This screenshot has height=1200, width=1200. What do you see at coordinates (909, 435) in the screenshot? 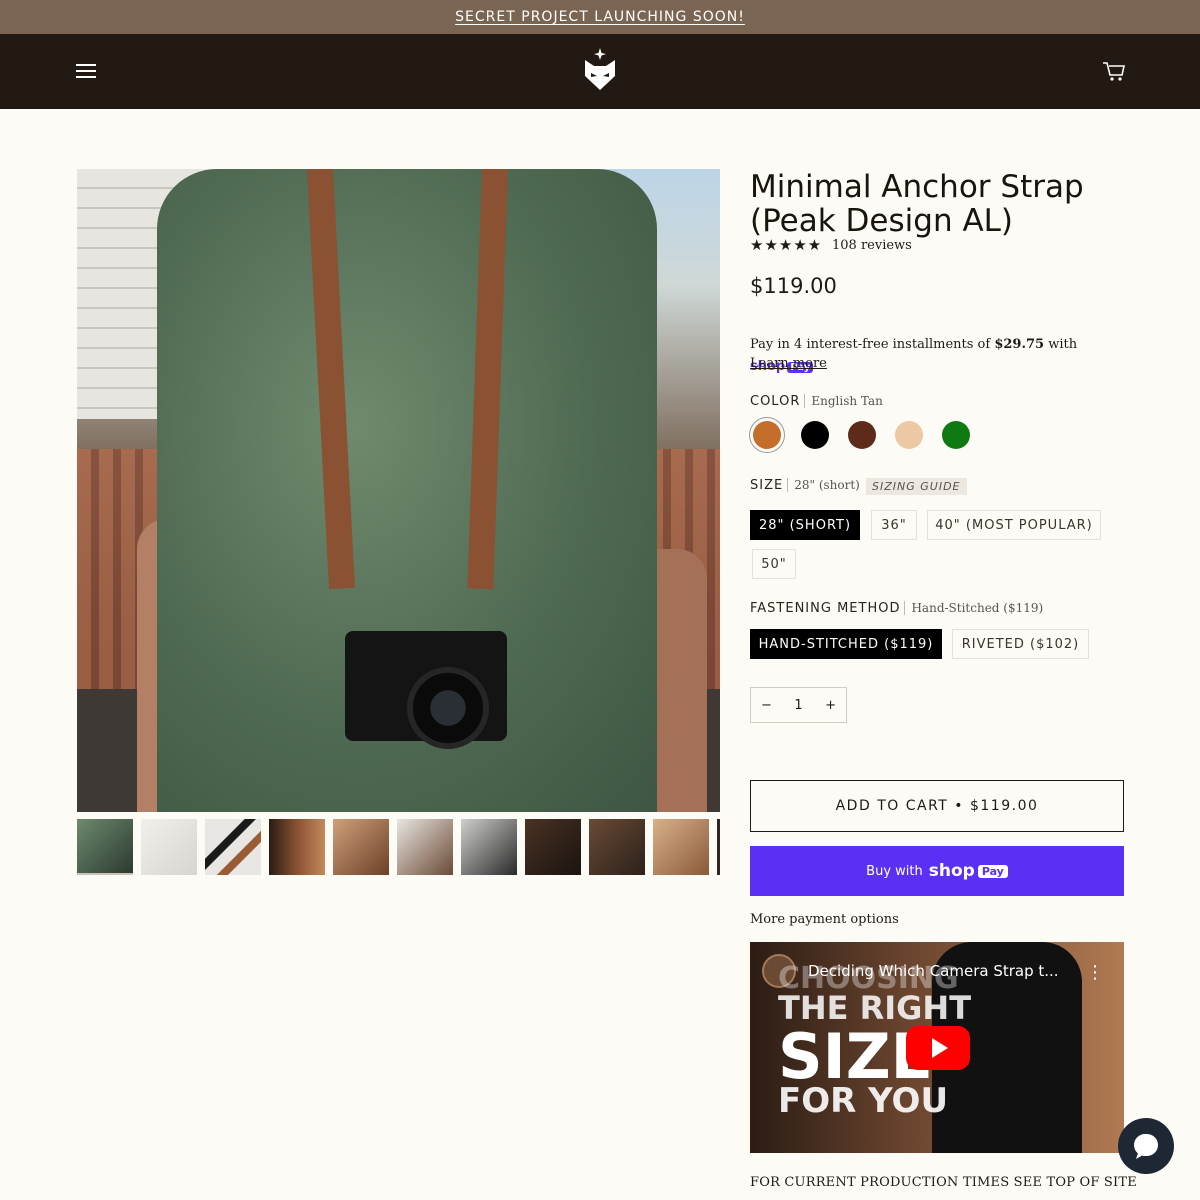
I see `color-swatch-natural` at bounding box center [909, 435].